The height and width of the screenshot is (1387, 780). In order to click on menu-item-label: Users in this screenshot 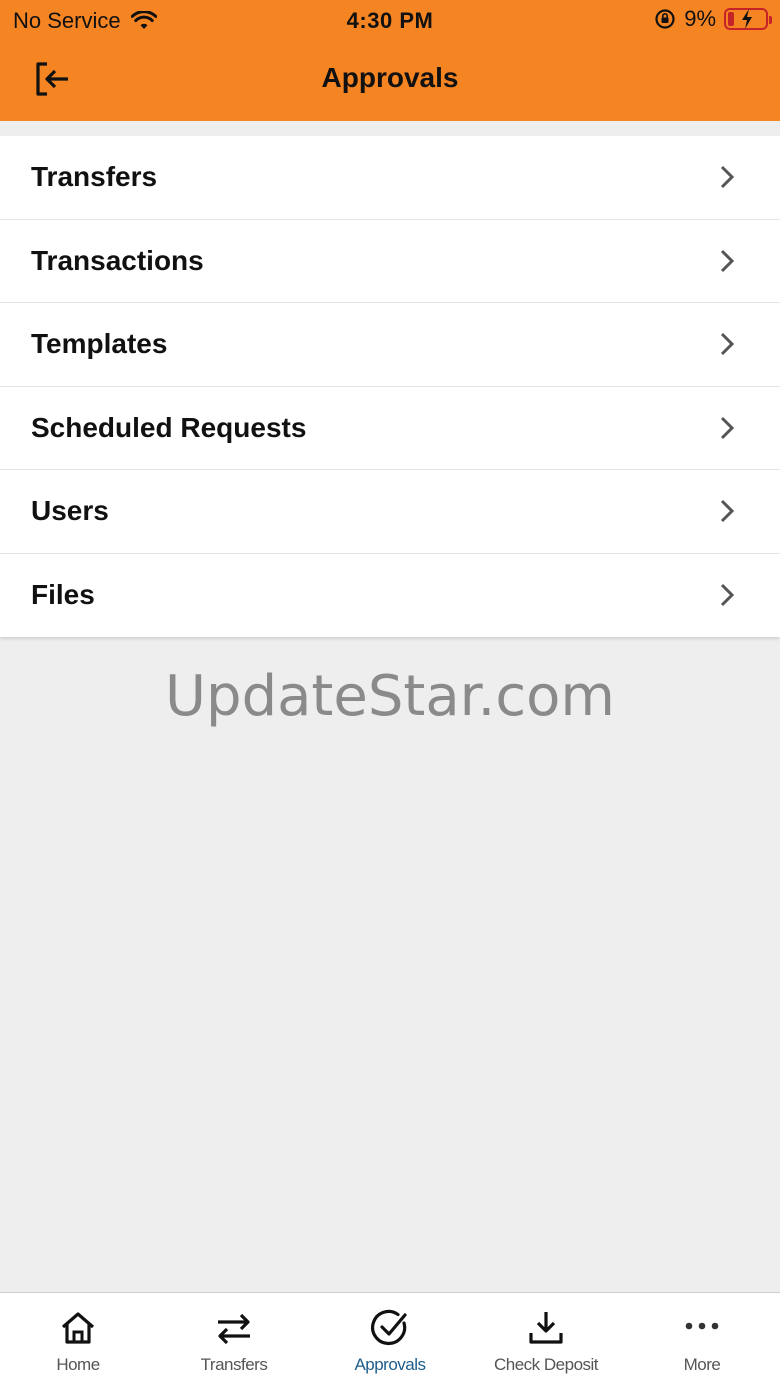, I will do `click(70, 511)`.